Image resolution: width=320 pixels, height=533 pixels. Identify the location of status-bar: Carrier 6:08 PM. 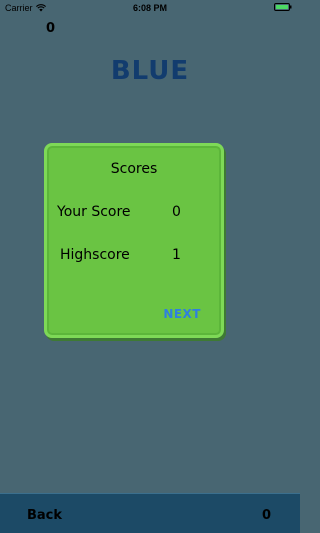
(150, 8).